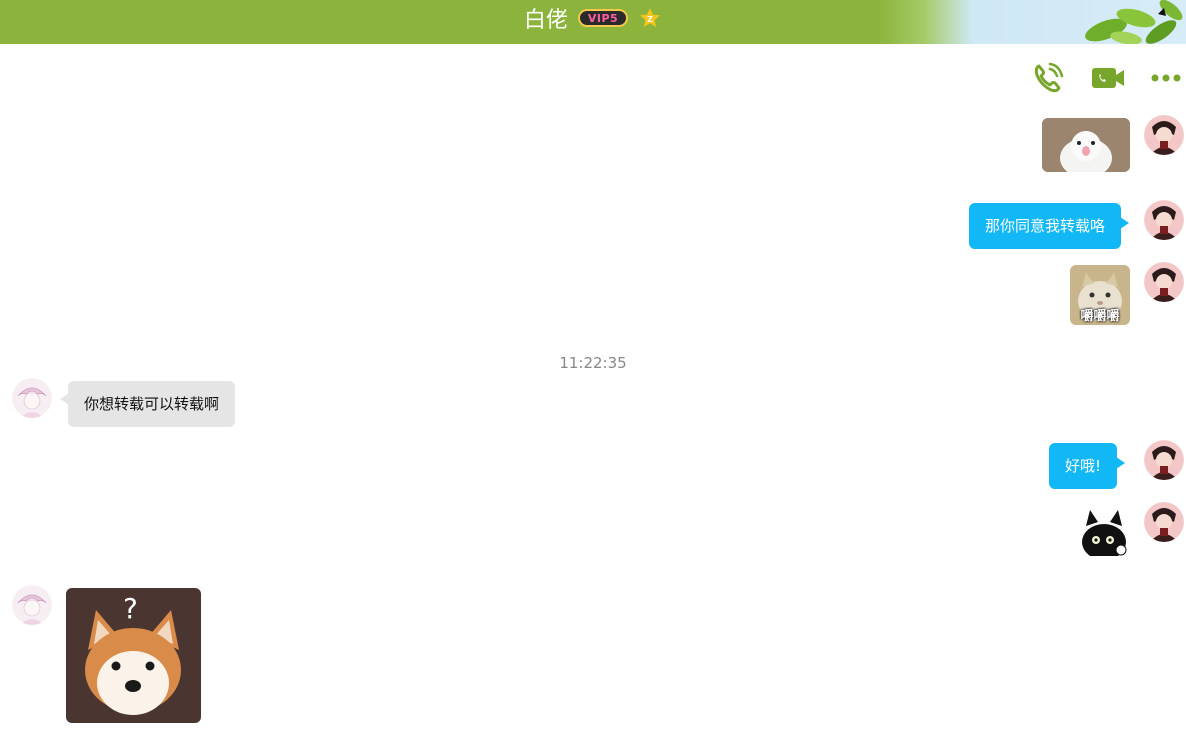 This screenshot has width=1186, height=733. I want to click on voice-call-icon, so click(1049, 77).